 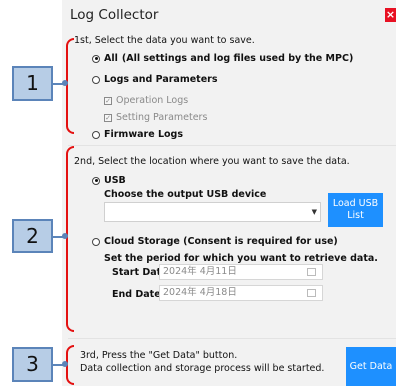 I want to click on callout-1-dot, so click(x=65, y=83).